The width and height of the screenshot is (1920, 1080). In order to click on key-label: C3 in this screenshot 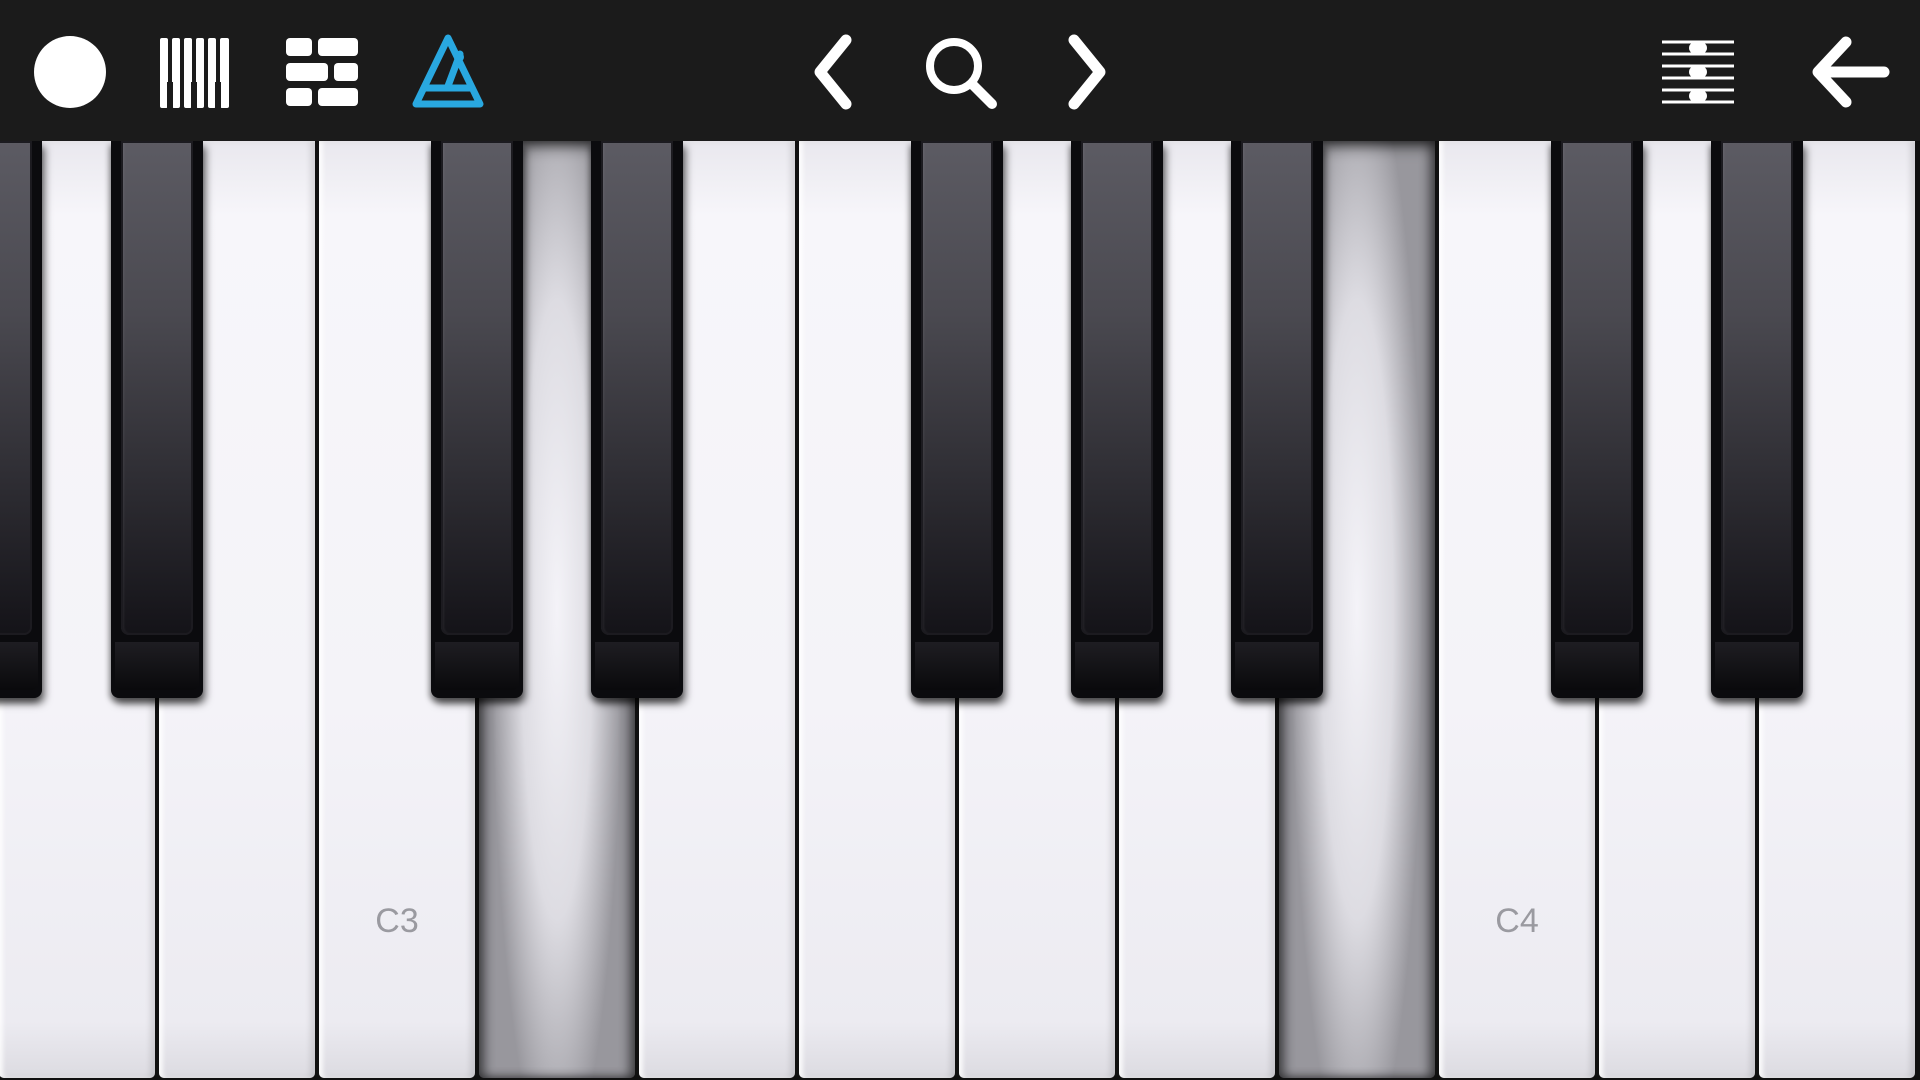, I will do `click(397, 921)`.